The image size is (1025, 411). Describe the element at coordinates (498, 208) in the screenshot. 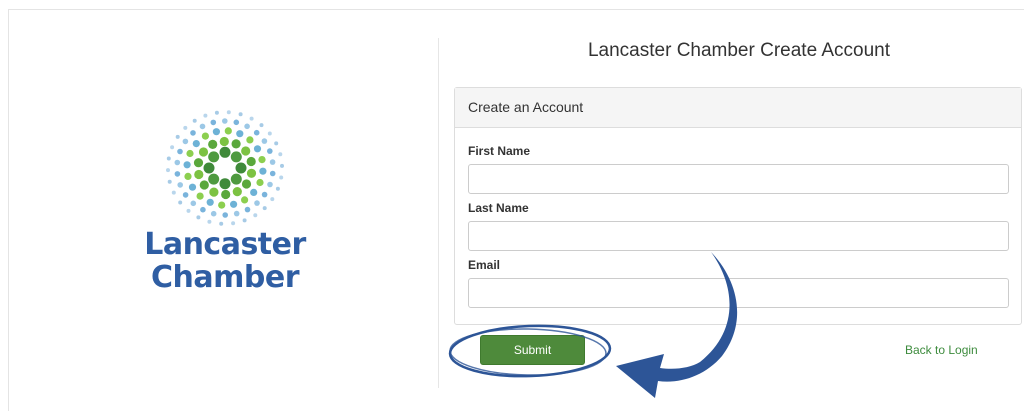

I see `last-name-label: Last Name` at that location.